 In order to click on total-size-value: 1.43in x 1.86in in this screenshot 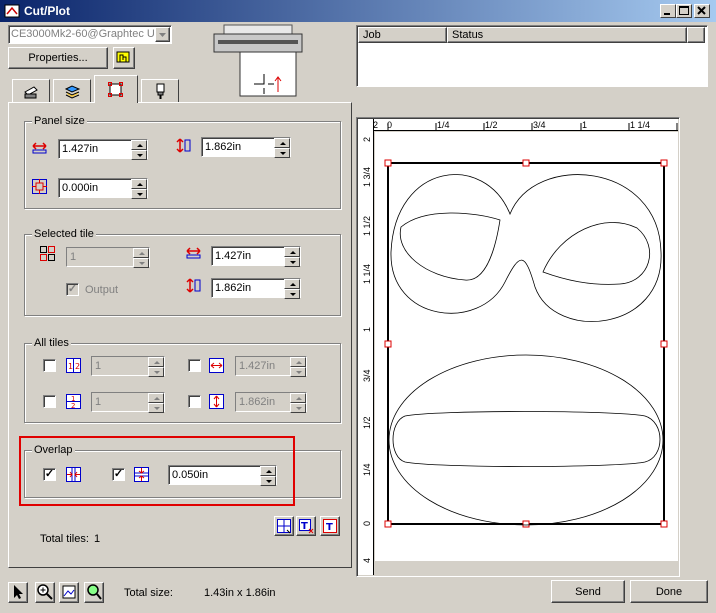, I will do `click(240, 593)`.